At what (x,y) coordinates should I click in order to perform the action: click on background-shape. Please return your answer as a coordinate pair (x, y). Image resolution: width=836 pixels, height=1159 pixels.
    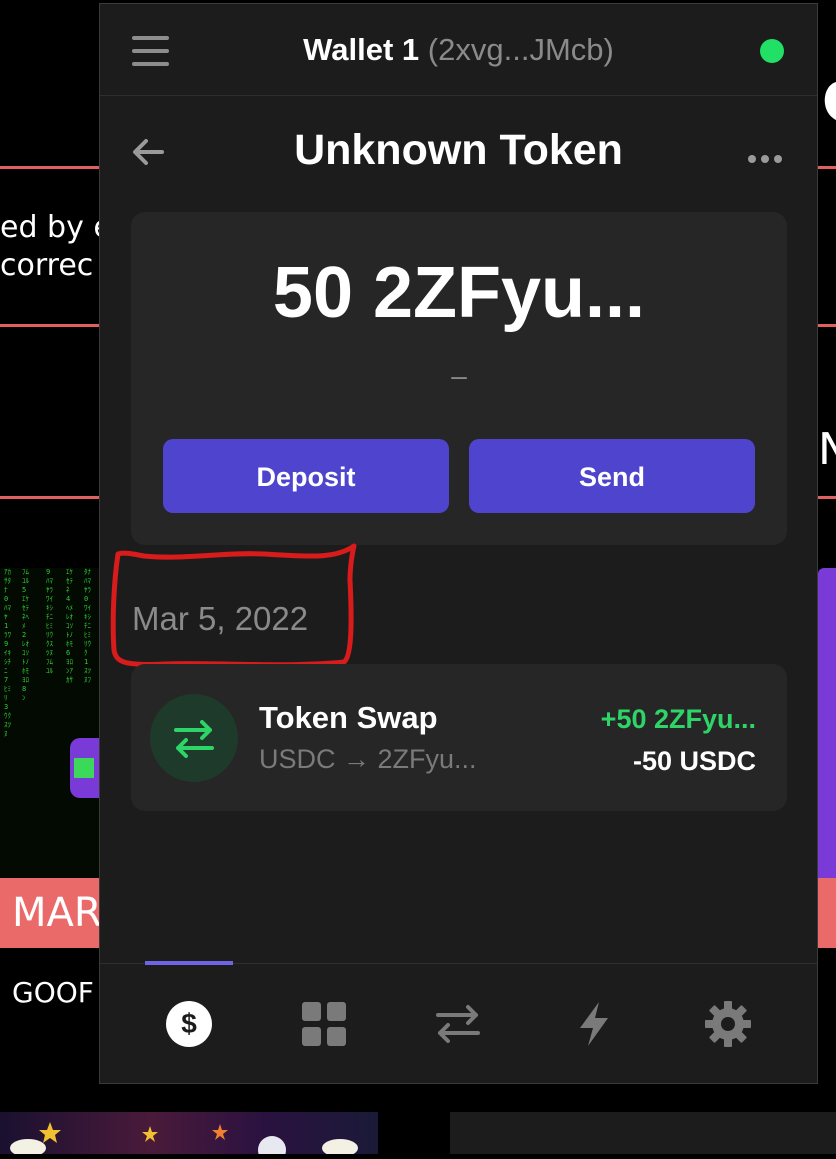
    Looking at the image, I should click on (827, 102).